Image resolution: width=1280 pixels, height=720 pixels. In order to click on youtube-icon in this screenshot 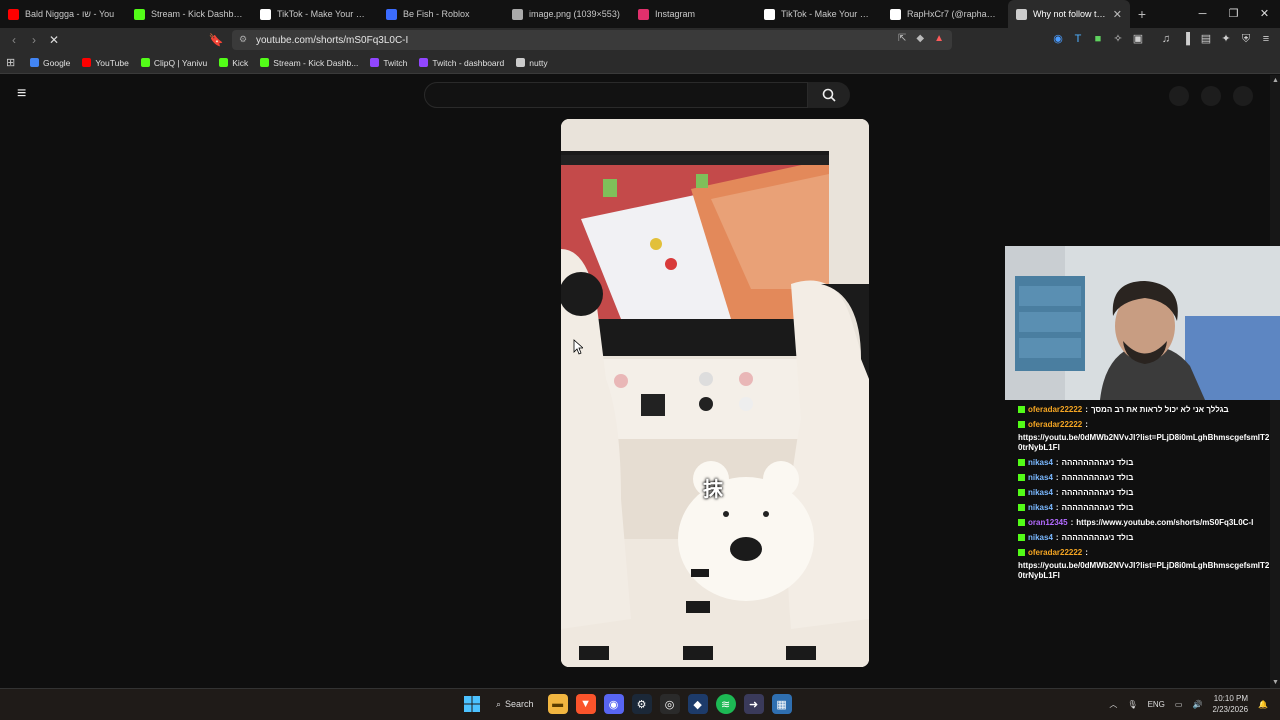, I will do `click(13, 14)`.